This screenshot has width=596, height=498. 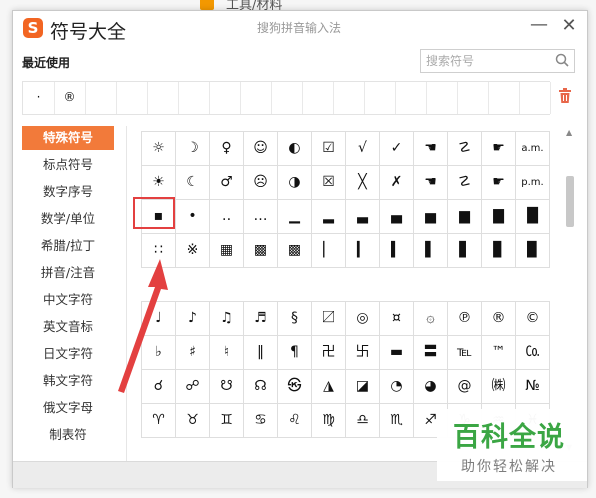 What do you see at coordinates (431, 217) in the screenshot?
I see `symbol-cell: ▅` at bounding box center [431, 217].